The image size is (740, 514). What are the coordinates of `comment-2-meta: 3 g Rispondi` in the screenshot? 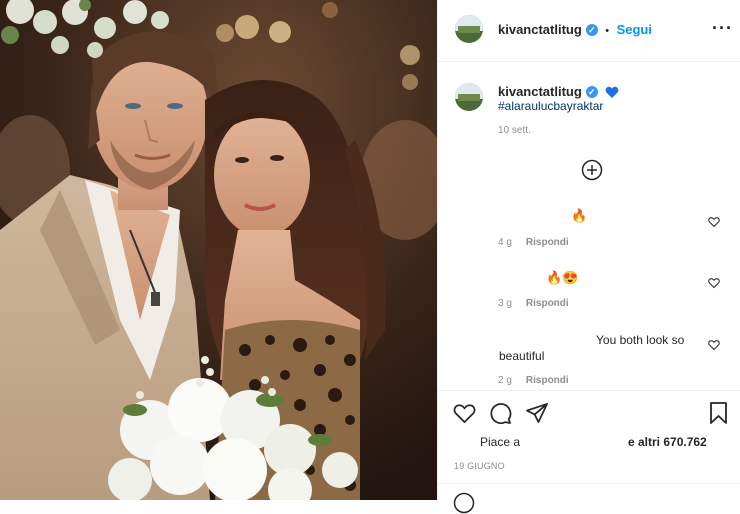 It's located at (533, 303).